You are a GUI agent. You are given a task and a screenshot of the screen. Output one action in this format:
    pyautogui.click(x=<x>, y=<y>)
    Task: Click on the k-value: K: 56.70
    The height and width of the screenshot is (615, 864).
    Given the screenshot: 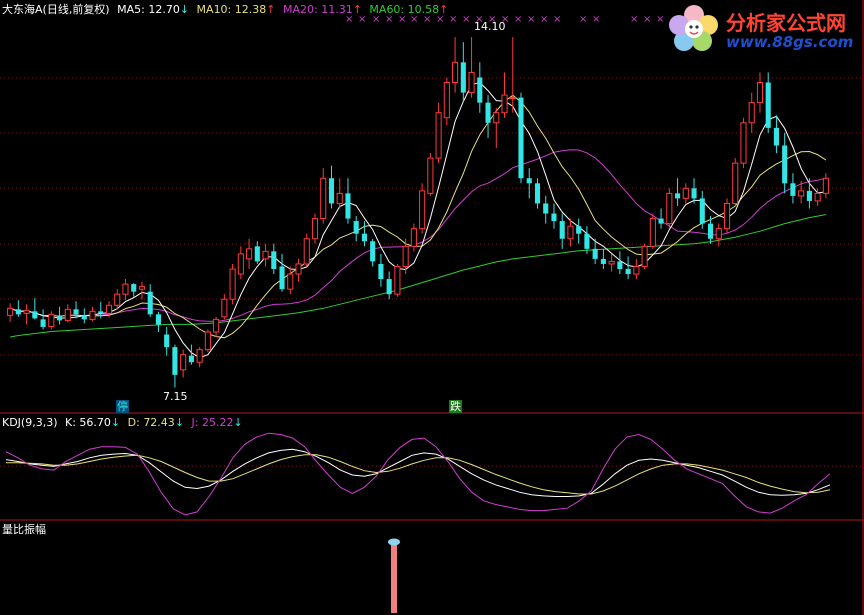 What is the action you would take?
    pyautogui.click(x=88, y=422)
    